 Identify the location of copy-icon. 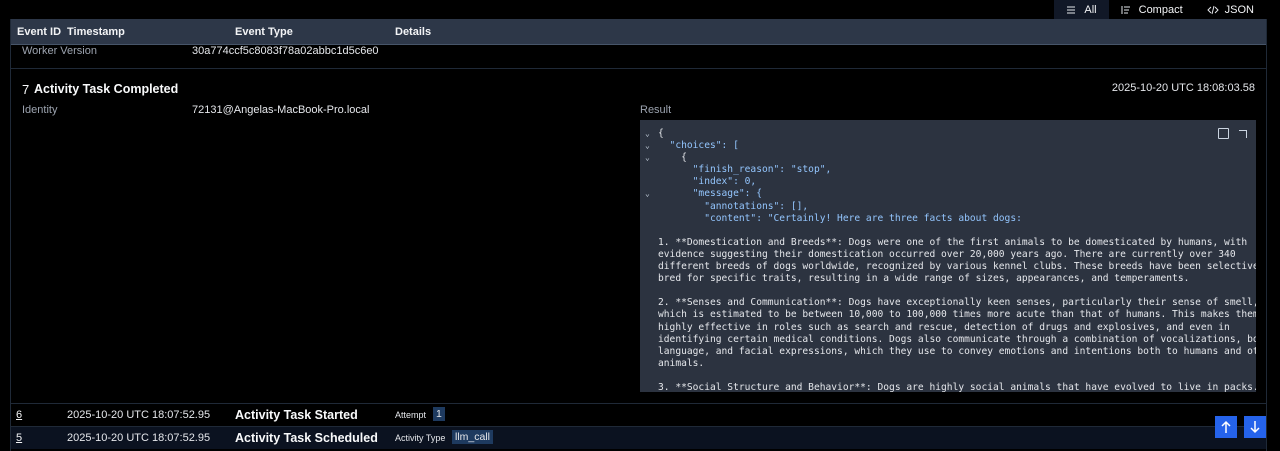
(1223, 133).